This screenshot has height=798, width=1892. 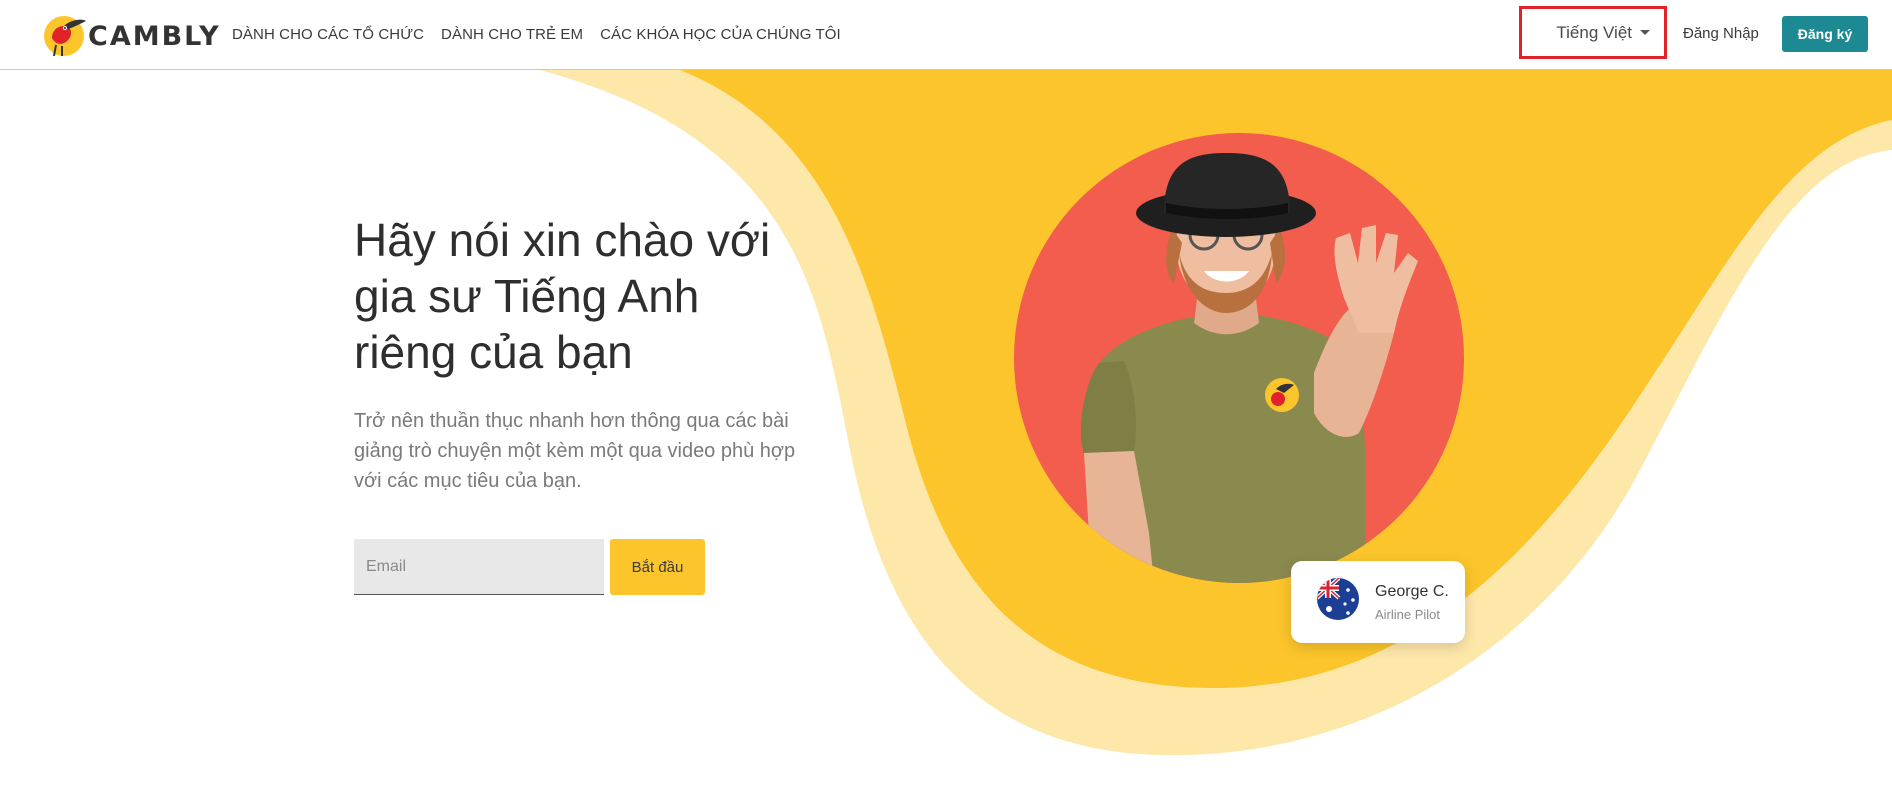 What do you see at coordinates (512, 34) in the screenshot?
I see `nav-link-kids: DÀNH CHO TRẺ EM` at bounding box center [512, 34].